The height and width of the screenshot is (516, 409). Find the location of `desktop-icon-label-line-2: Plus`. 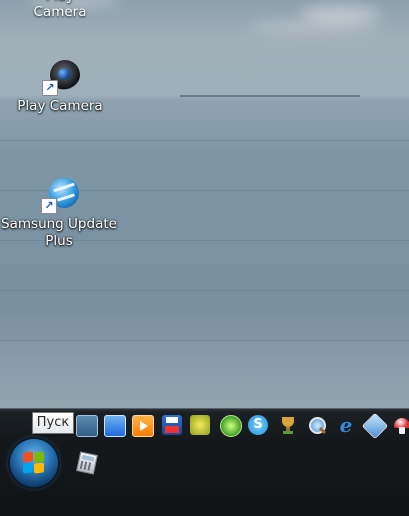

desktop-icon-label-line-2: Plus is located at coordinates (59, 241).